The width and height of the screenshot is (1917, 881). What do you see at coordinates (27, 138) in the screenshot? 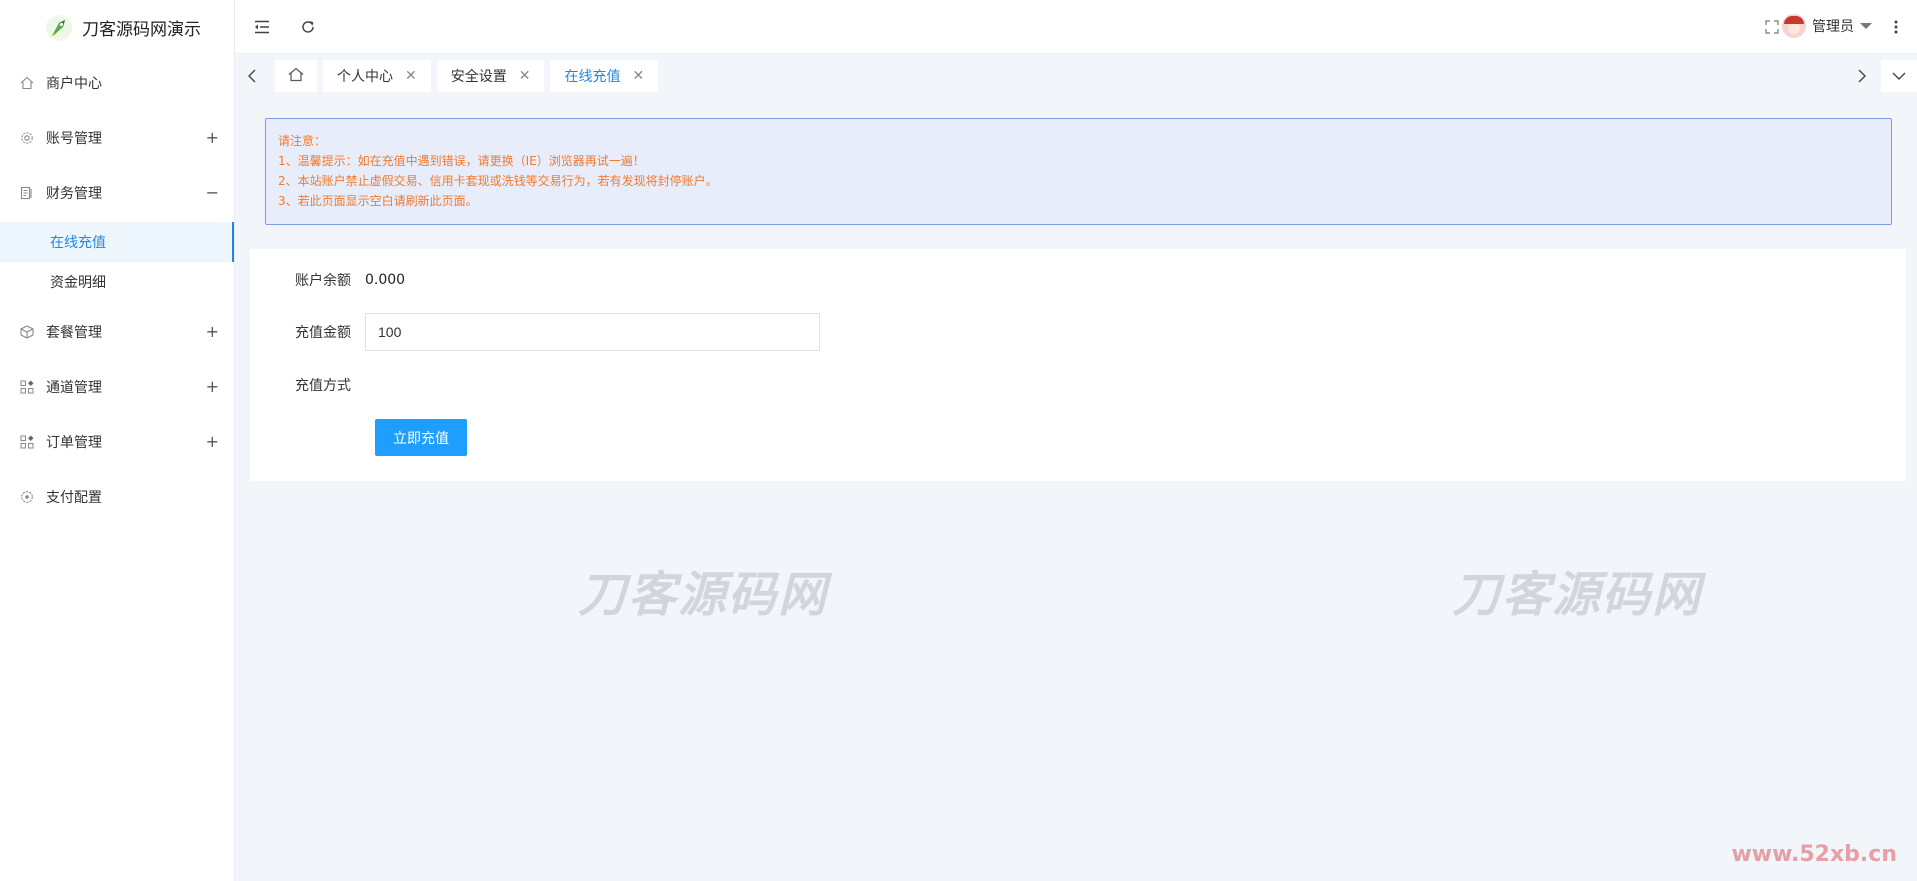
I see `gear-icon` at bounding box center [27, 138].